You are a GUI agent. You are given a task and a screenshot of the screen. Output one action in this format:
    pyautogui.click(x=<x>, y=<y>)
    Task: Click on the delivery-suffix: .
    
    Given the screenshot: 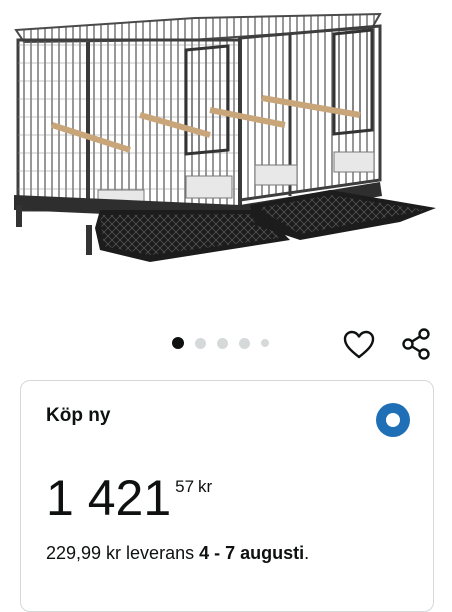 What is the action you would take?
    pyautogui.click(x=307, y=553)
    